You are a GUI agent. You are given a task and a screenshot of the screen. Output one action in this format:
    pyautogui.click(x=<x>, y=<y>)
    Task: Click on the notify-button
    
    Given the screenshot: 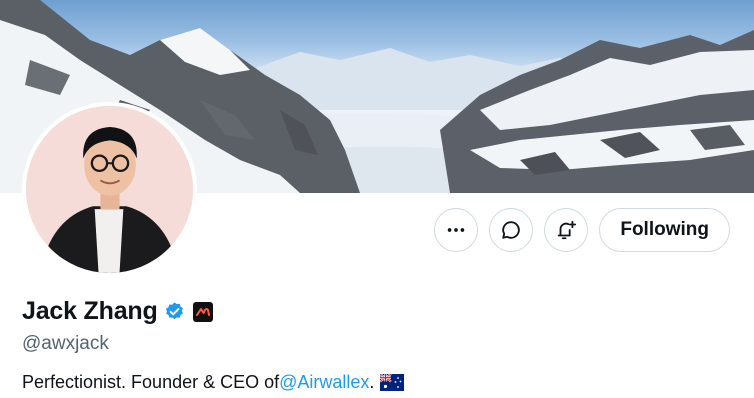 What is the action you would take?
    pyautogui.click(x=566, y=230)
    